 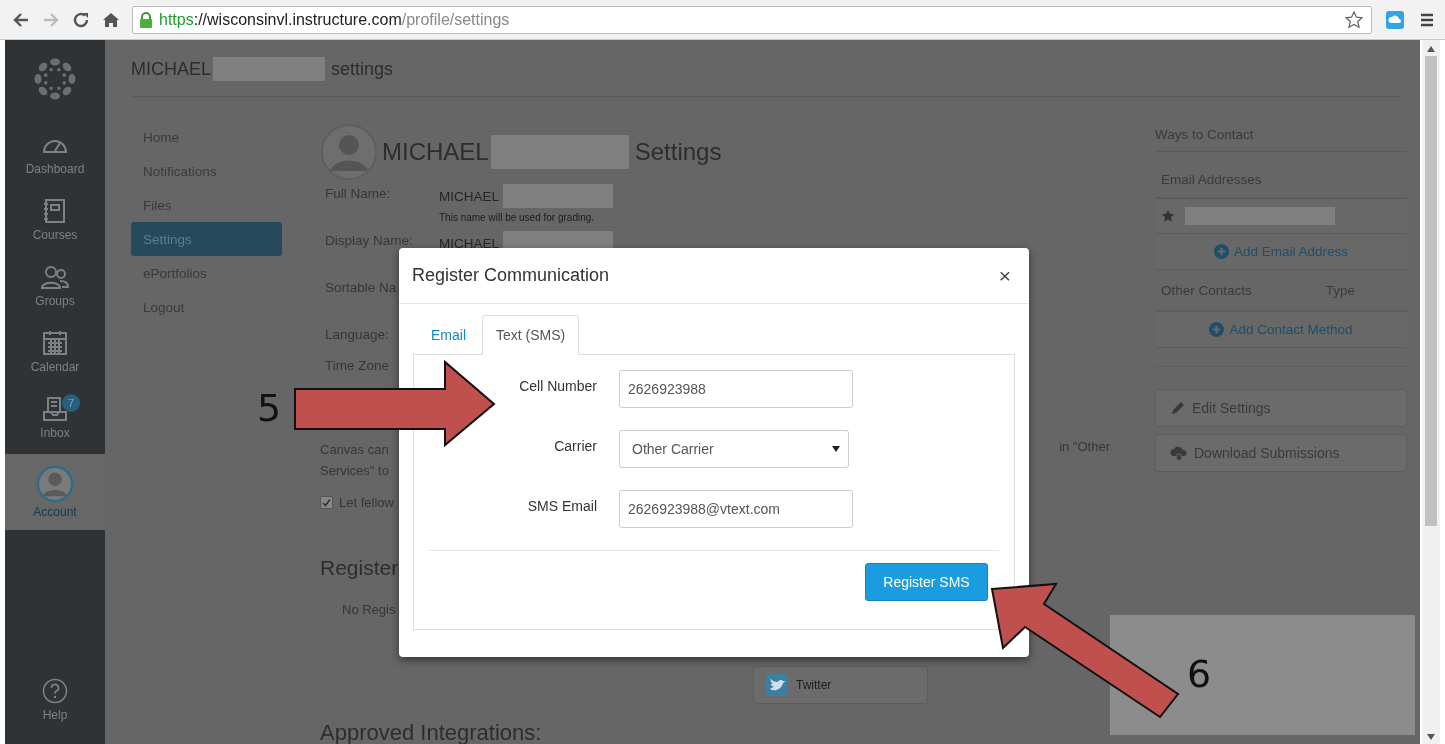 What do you see at coordinates (431, 732) in the screenshot?
I see `section-heading: Approved Integrations:` at bounding box center [431, 732].